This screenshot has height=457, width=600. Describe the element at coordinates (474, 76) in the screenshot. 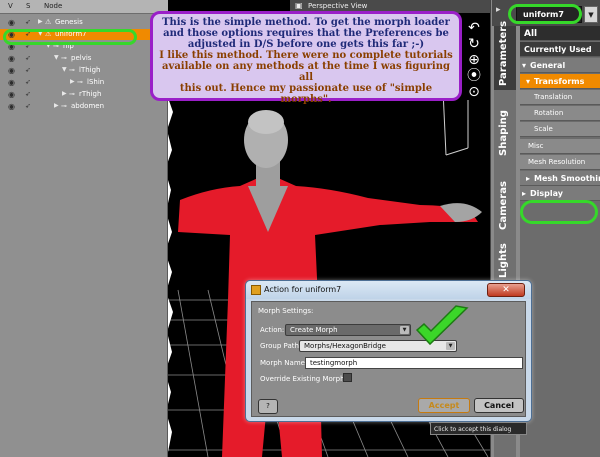

I see `zoom-icon: ⦿` at that location.